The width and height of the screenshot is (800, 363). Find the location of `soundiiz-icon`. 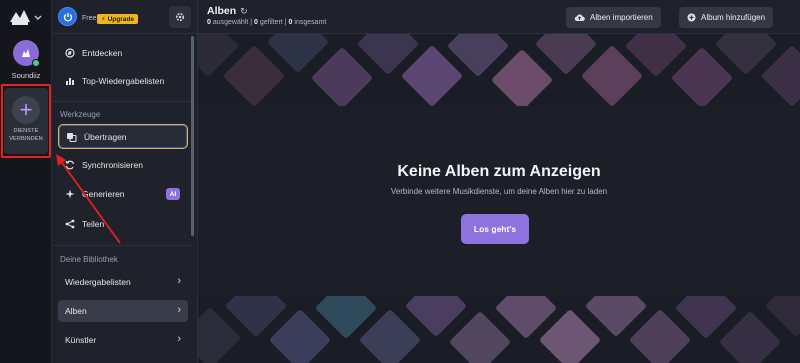

soundiiz-icon is located at coordinates (26, 53).